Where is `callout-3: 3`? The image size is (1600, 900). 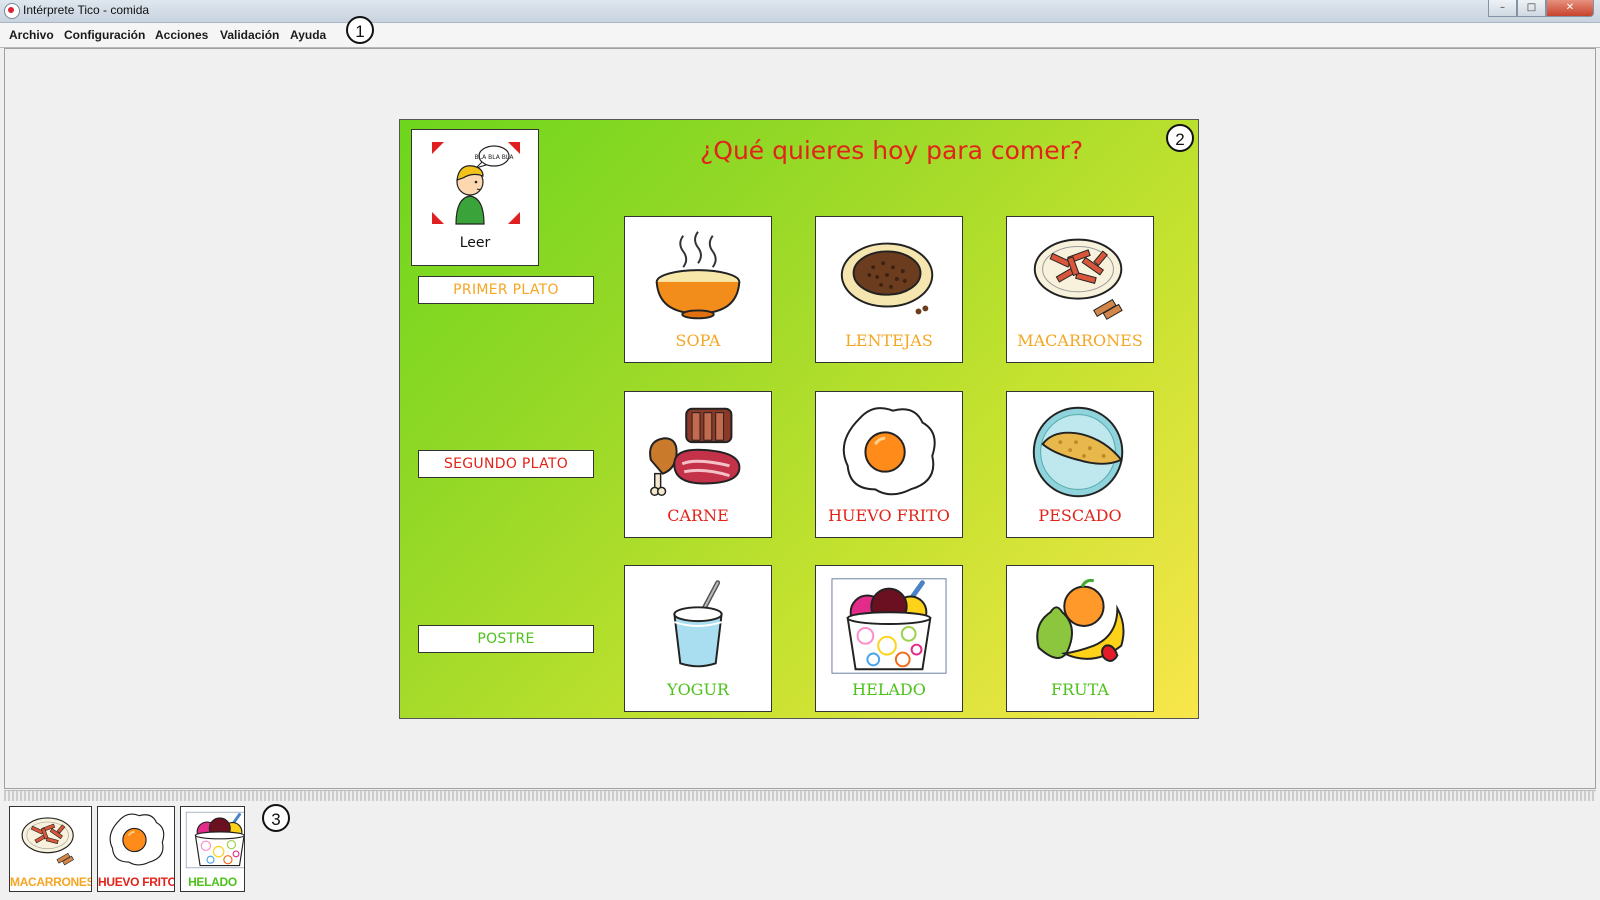 callout-3: 3 is located at coordinates (276, 818).